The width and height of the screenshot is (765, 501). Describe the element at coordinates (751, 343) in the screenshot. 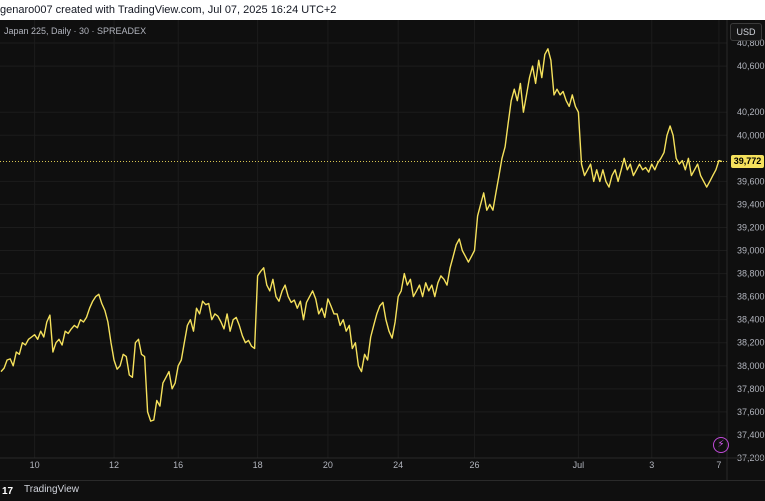

I see `y-tick-label: 38,200` at that location.